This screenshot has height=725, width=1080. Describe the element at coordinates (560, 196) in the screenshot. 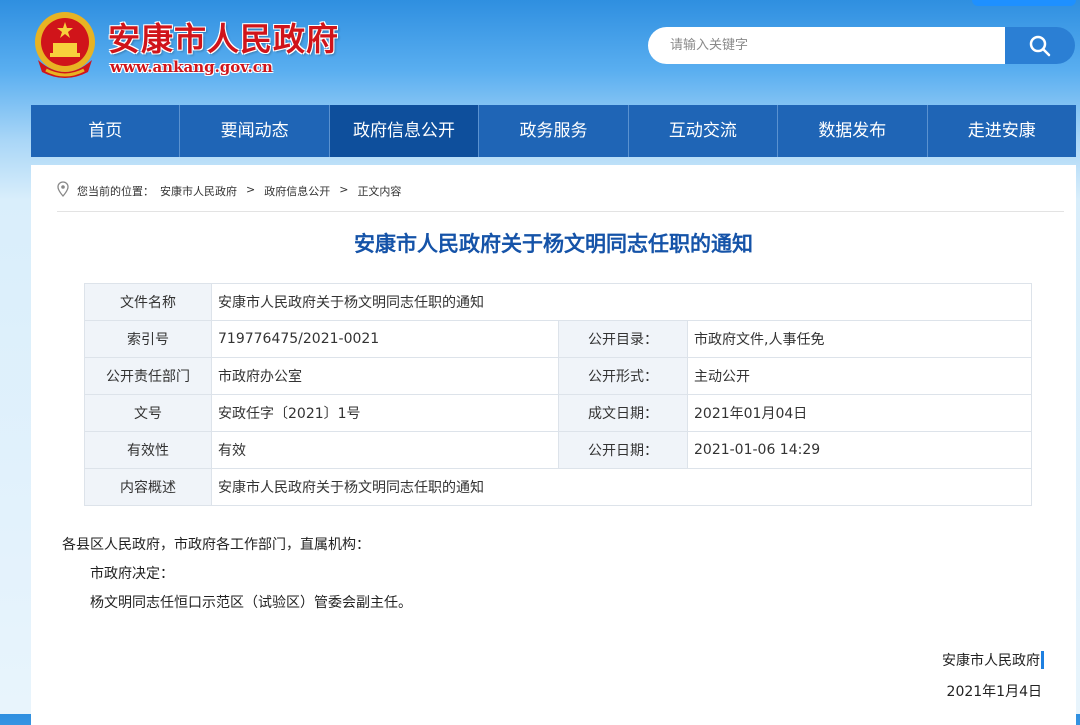

I see `breadcrumb: 您当前的位置： 安康市人民政府 > 政府信息公开 > 正文内容` at that location.